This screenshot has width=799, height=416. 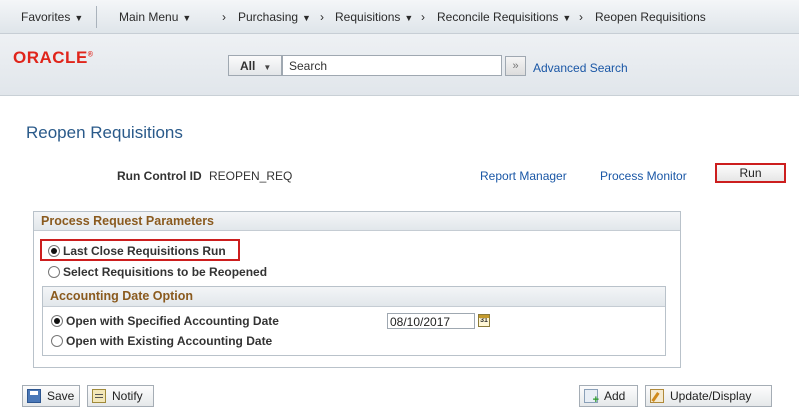 I want to click on logo-text: ORACLE, so click(x=50, y=57).